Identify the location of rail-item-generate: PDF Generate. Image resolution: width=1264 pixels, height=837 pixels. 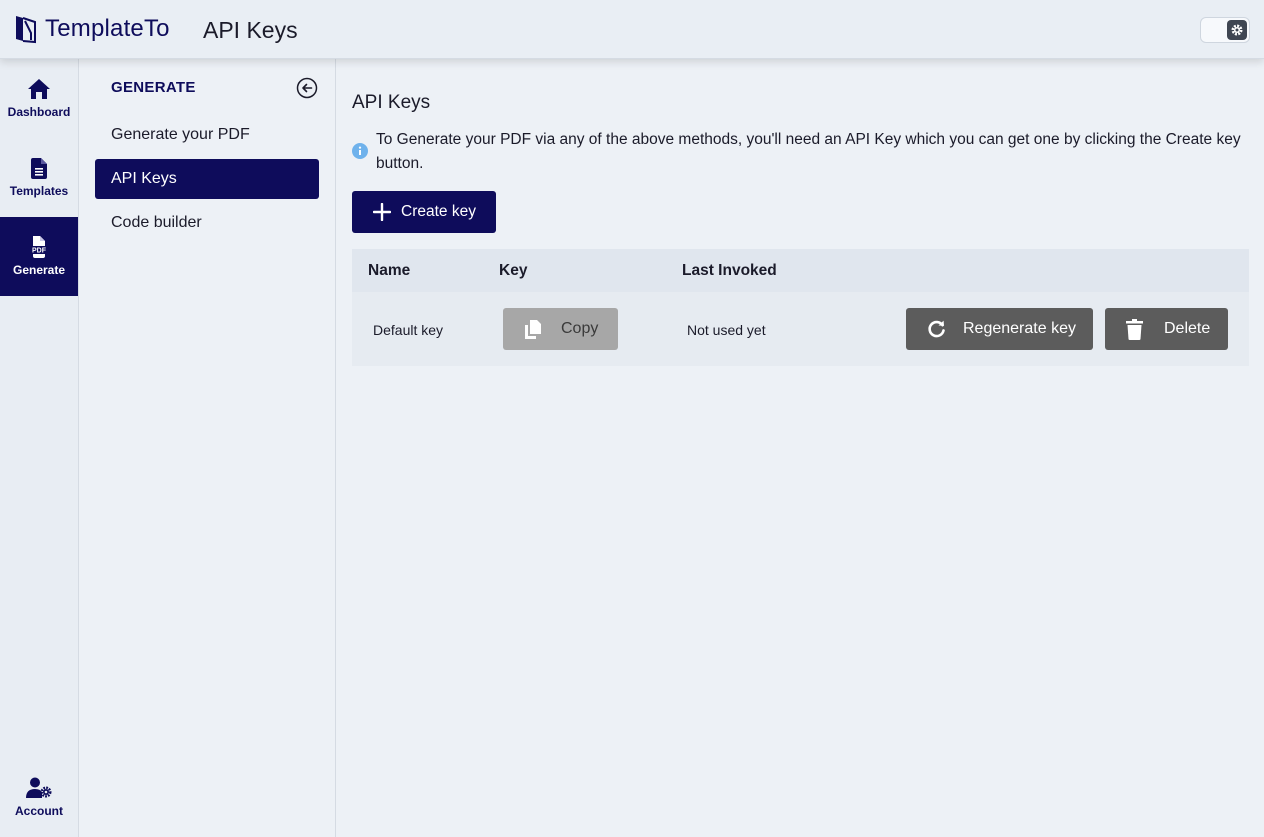
(39, 256).